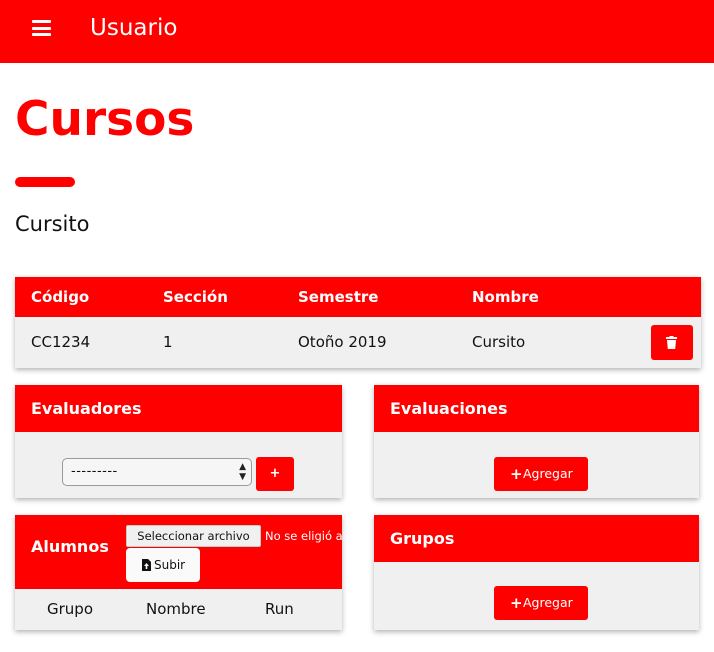 This screenshot has width=714, height=652. What do you see at coordinates (275, 474) in the screenshot?
I see `add-evaluador-button: +` at bounding box center [275, 474].